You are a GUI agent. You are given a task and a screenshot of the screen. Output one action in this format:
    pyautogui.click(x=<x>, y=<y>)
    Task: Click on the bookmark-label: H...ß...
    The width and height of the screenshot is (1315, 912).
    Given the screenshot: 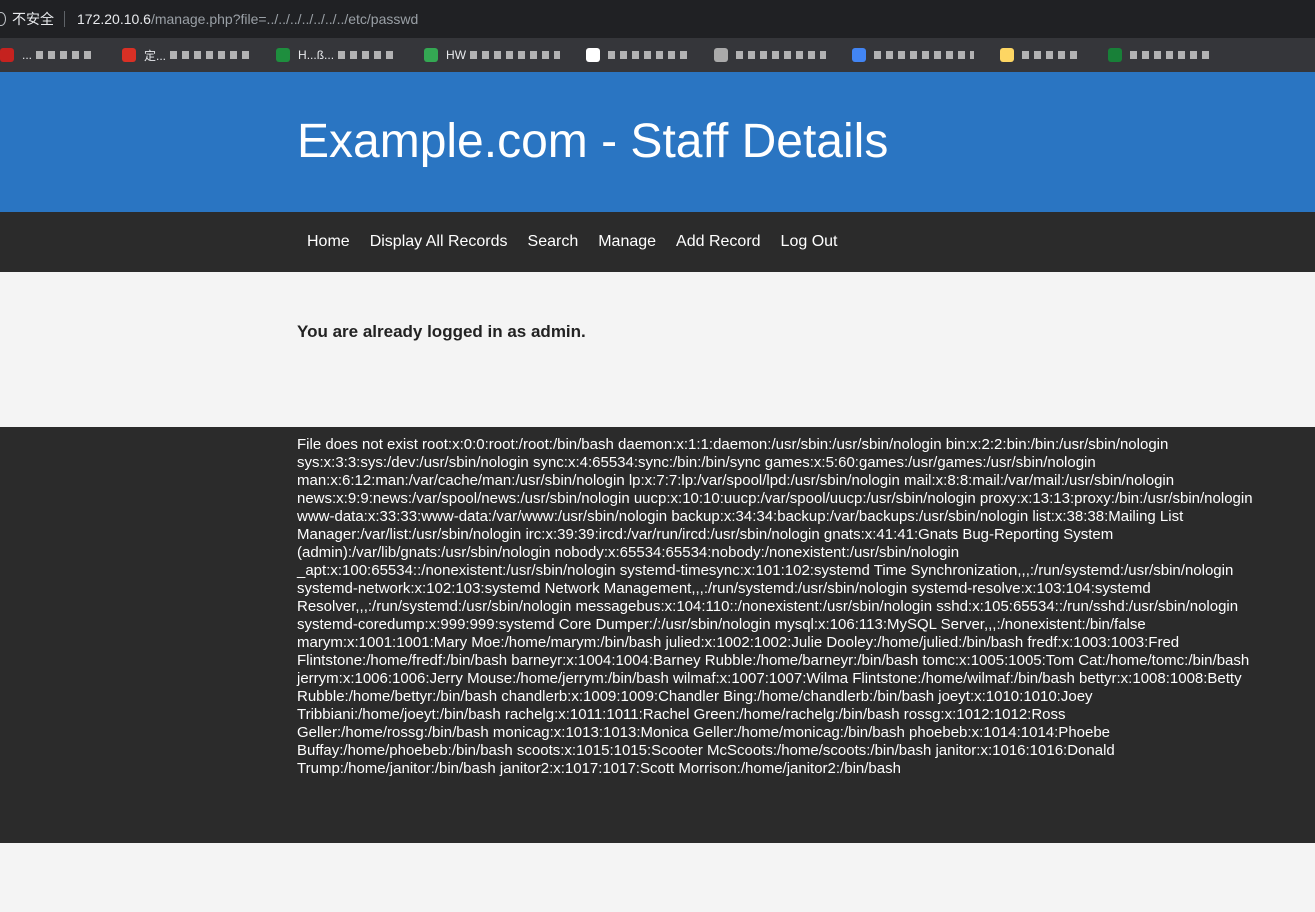 What is the action you would take?
    pyautogui.click(x=316, y=55)
    